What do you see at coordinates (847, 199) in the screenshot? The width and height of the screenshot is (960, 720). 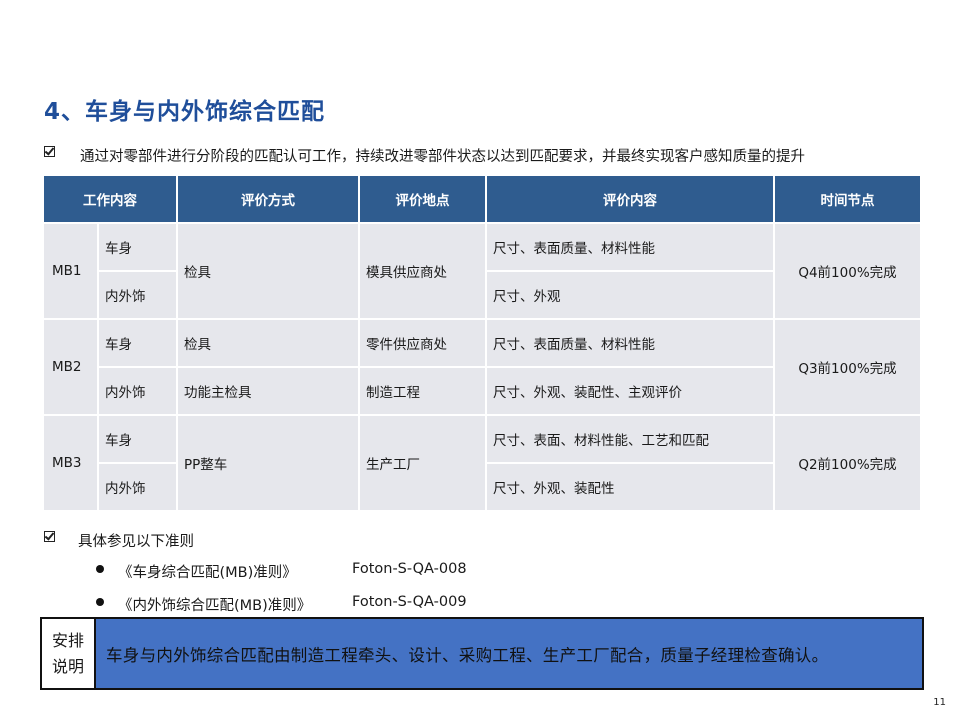 I see `header-deadline: 时间节点` at bounding box center [847, 199].